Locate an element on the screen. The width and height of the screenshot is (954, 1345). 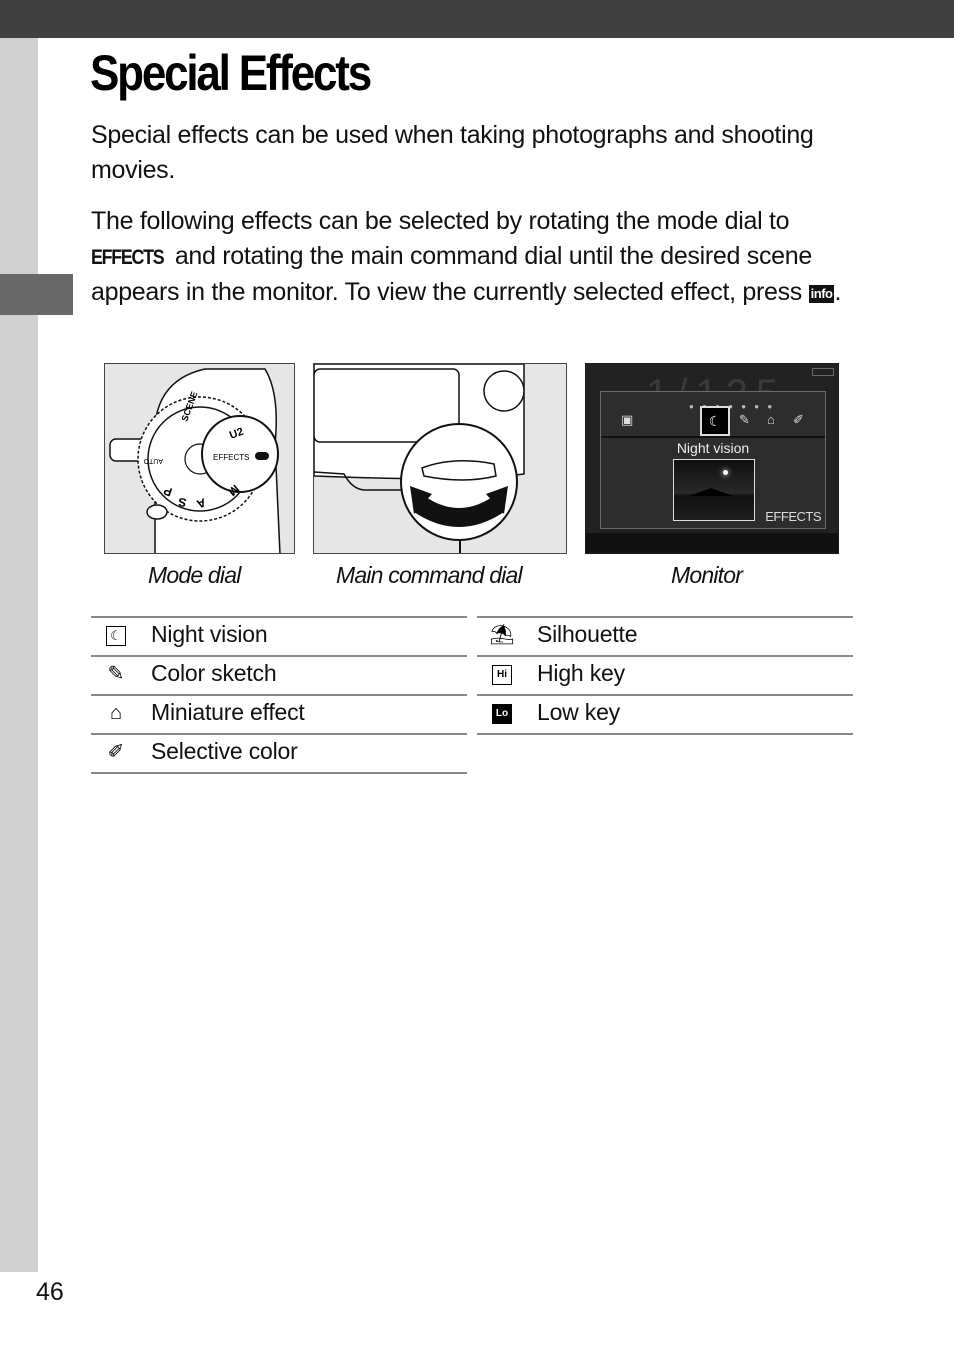
effects-mode-icon: EFFECTS is located at coordinates (128, 257).